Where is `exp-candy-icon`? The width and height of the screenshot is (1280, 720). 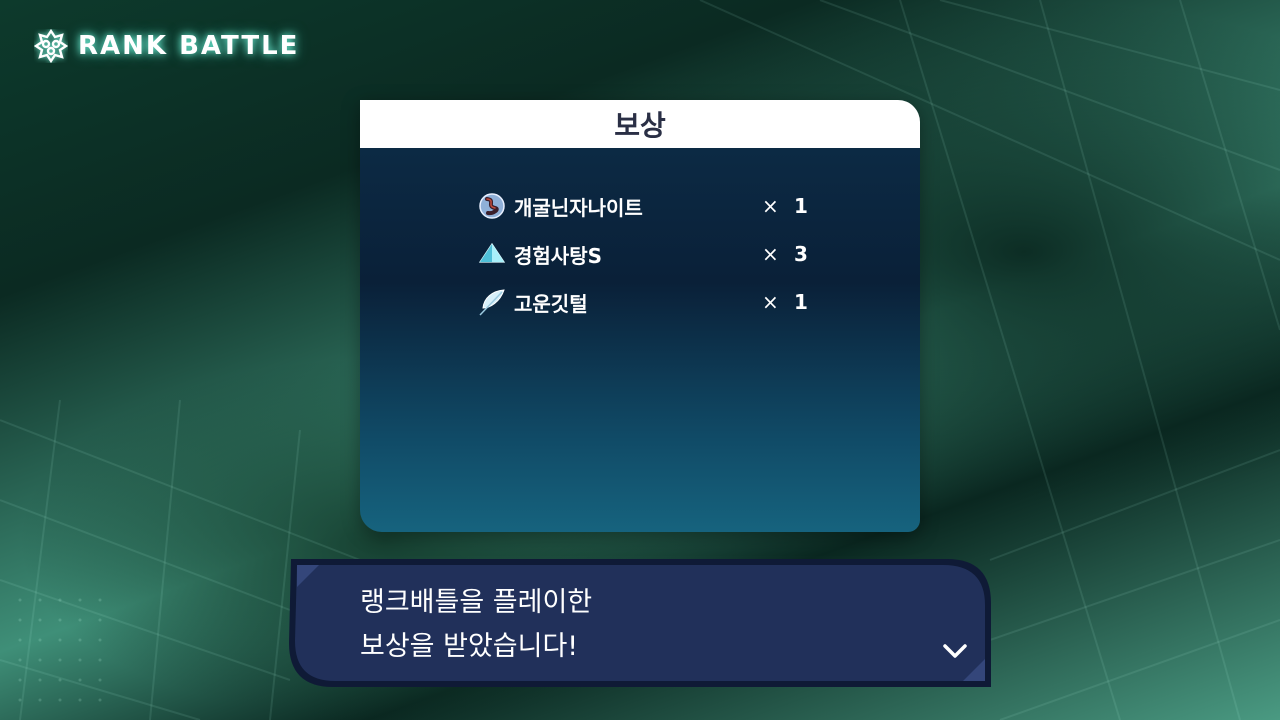 exp-candy-icon is located at coordinates (492, 254).